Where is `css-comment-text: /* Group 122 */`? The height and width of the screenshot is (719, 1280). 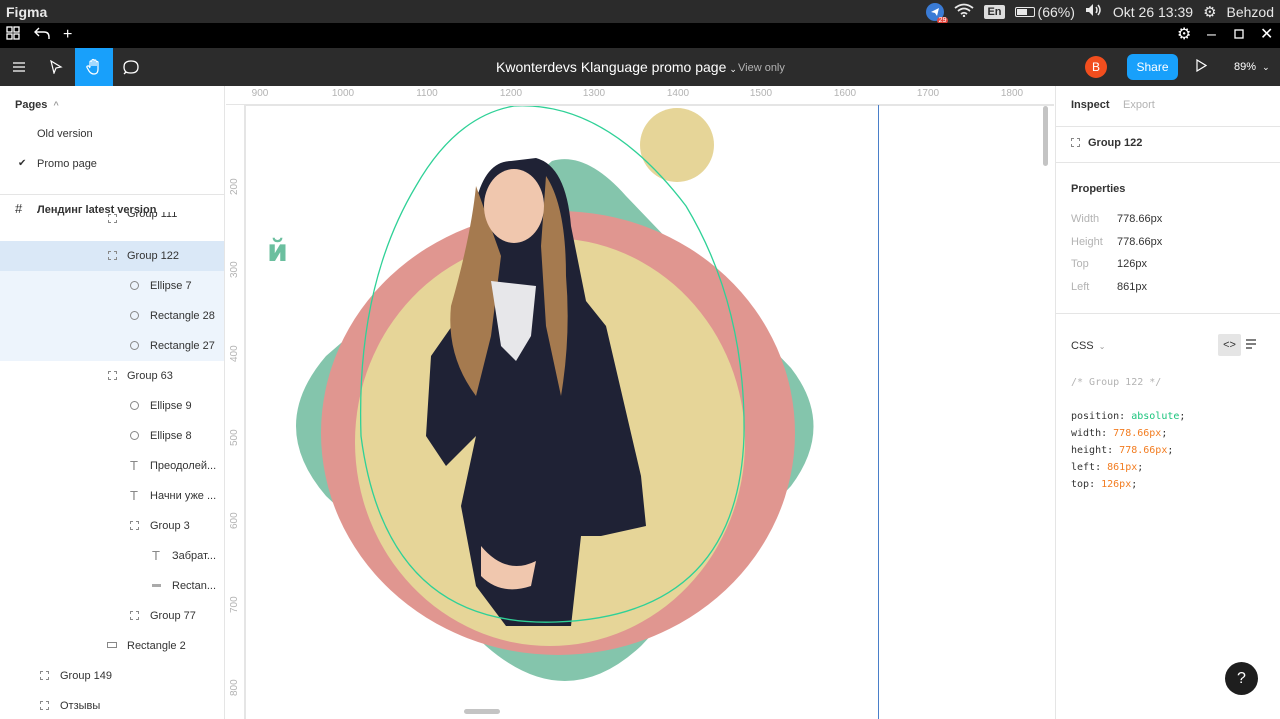 css-comment-text: /* Group 122 */ is located at coordinates (1116, 382).